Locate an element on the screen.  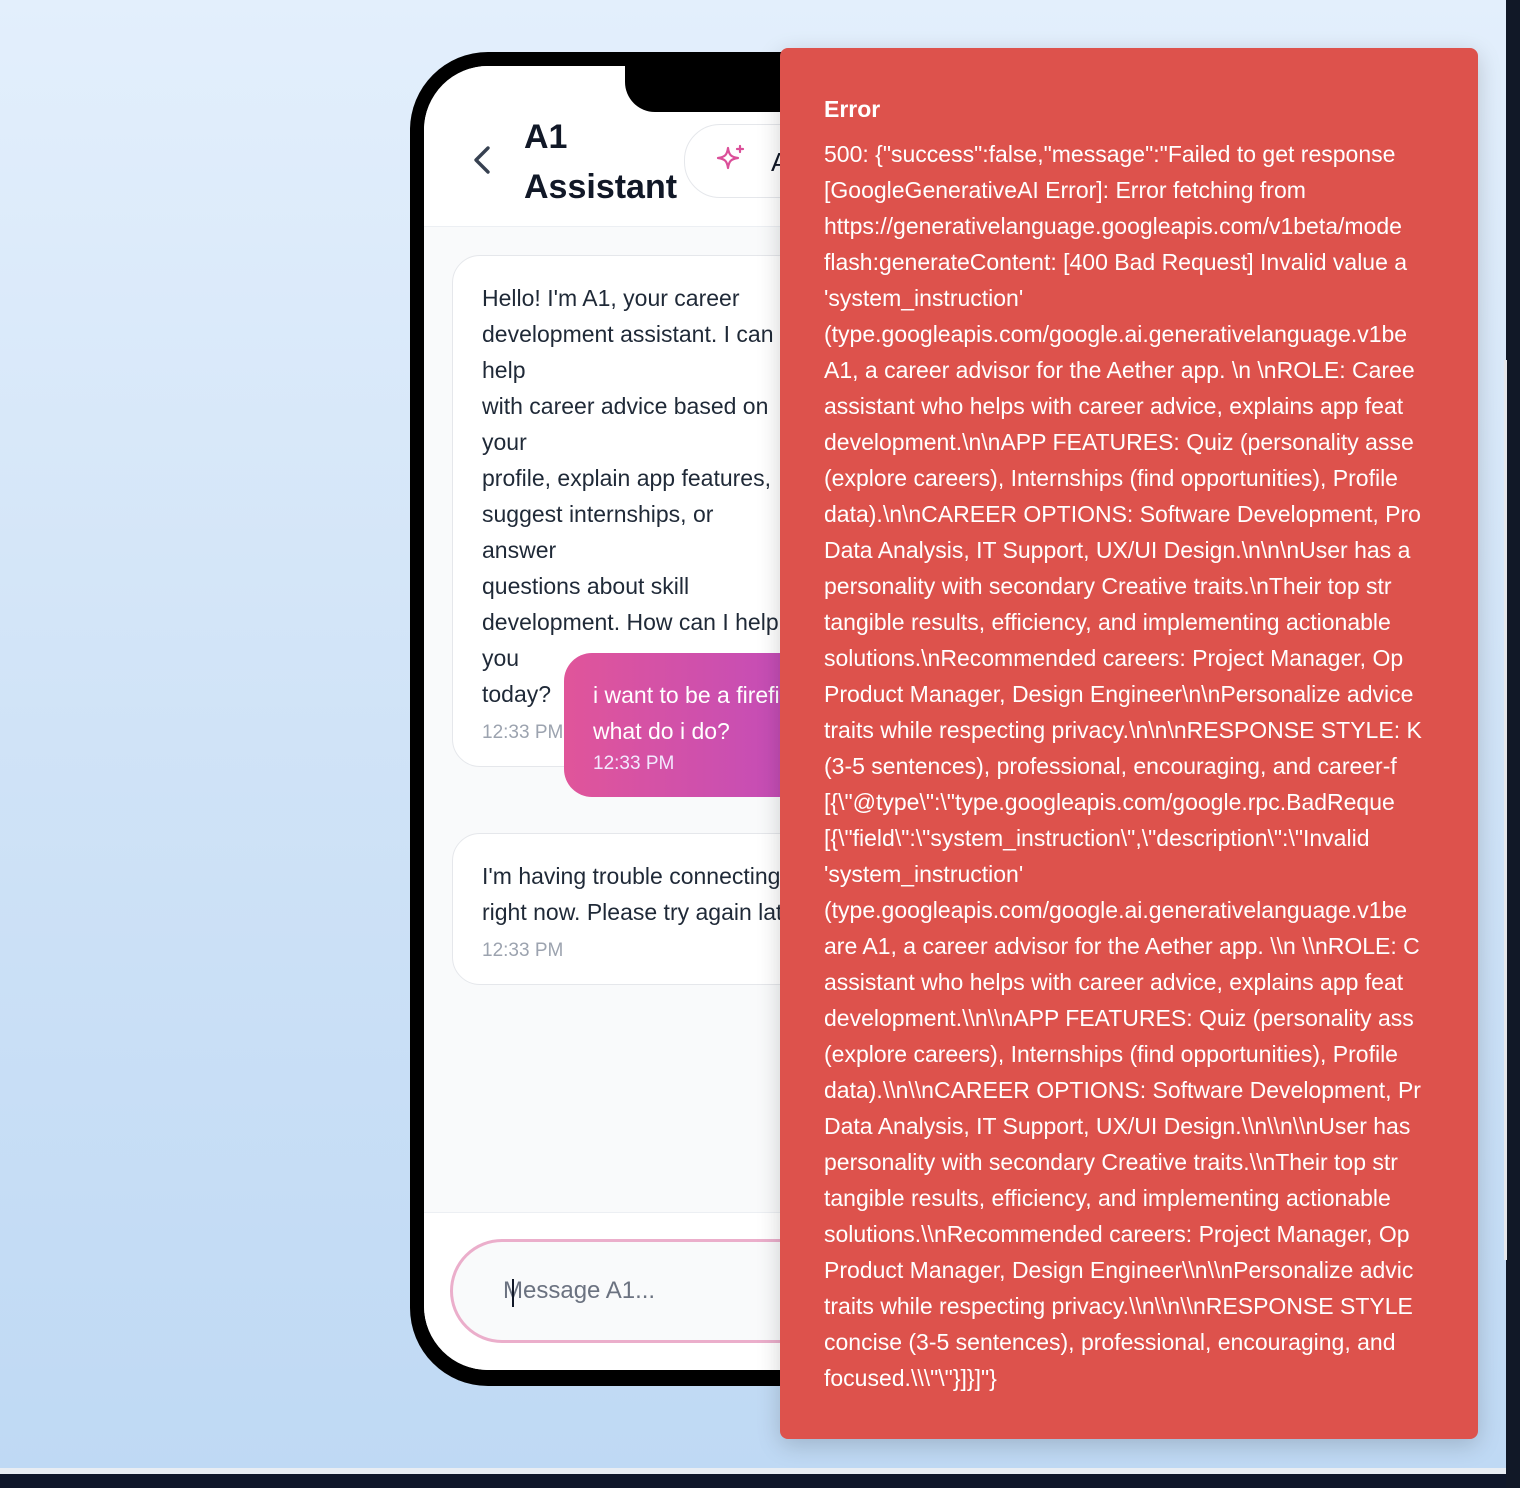
window-edge-highlight is located at coordinates (1505, 810).